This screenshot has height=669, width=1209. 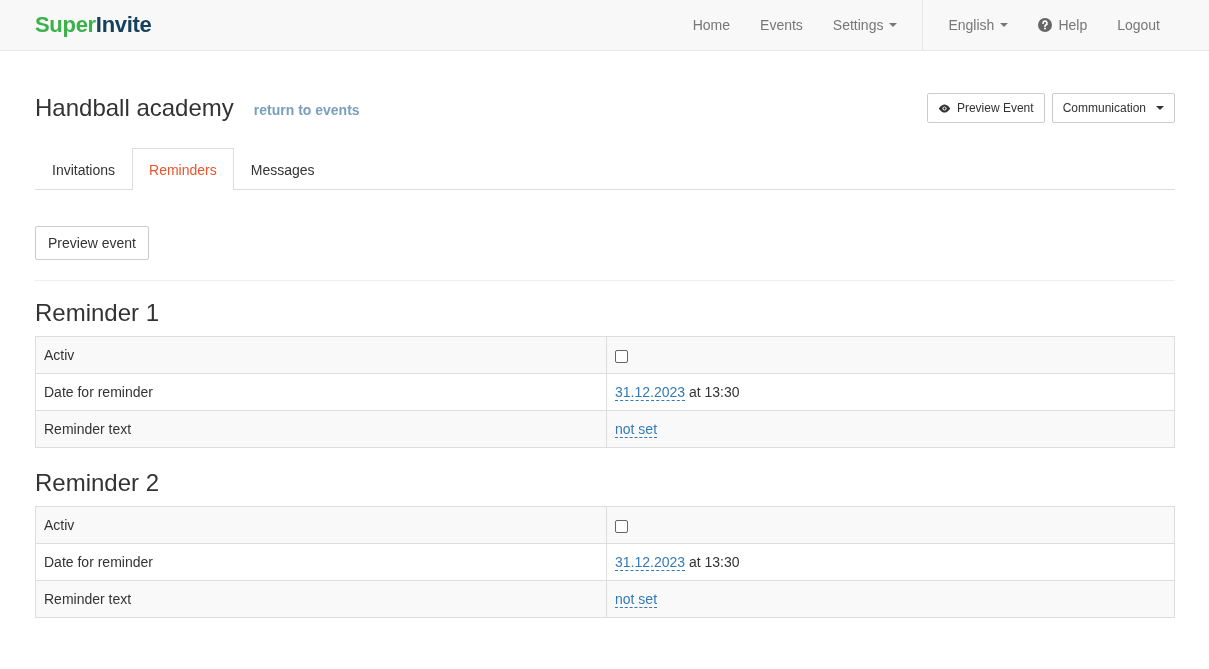 What do you see at coordinates (98, 313) in the screenshot?
I see `section-heading: Reminder 1` at bounding box center [98, 313].